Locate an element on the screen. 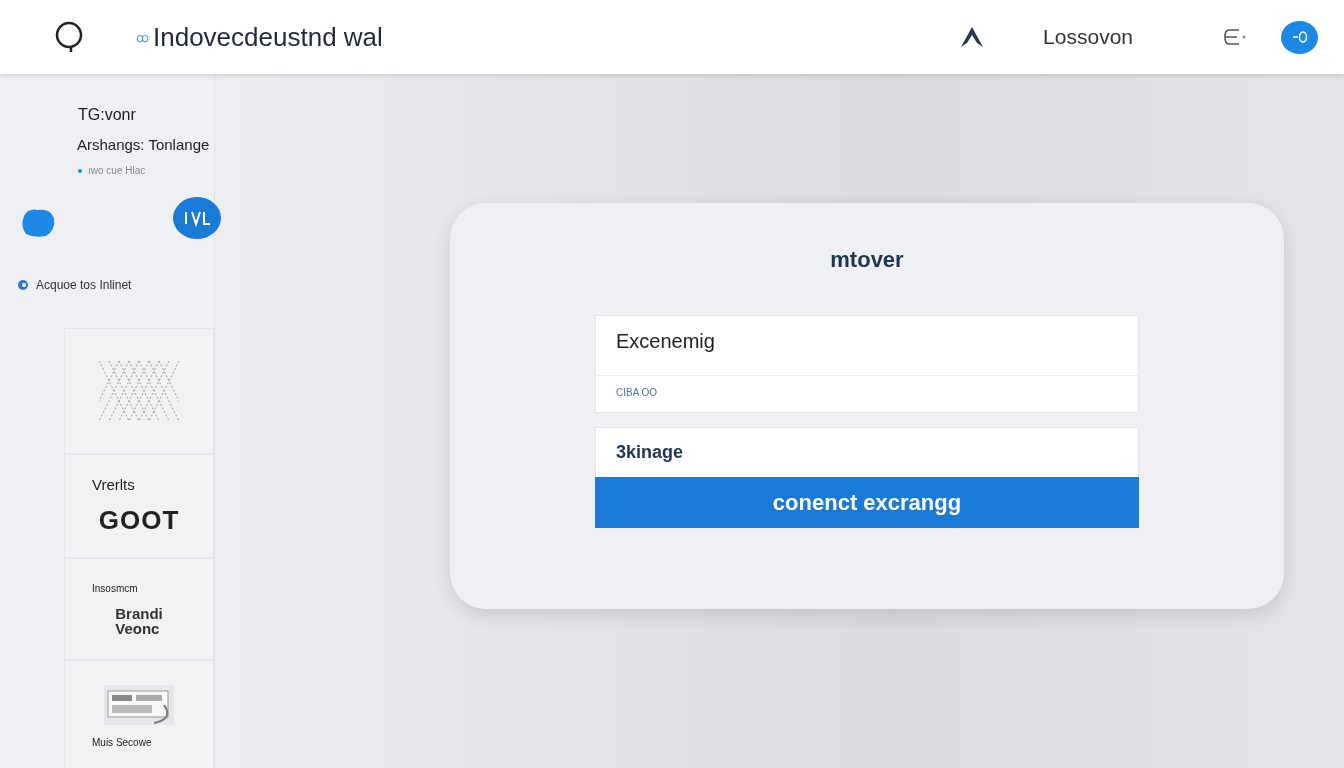  search-icon is located at coordinates (69, 37).